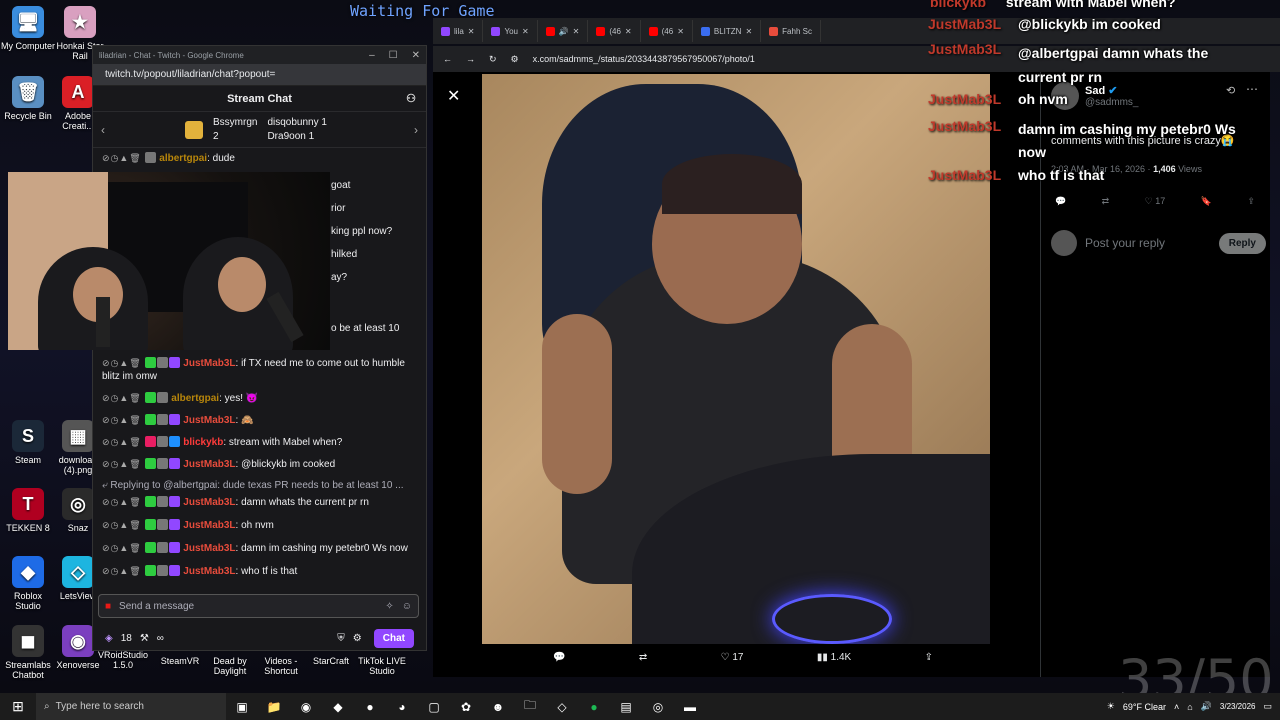 This screenshot has width=1280, height=720. What do you see at coordinates (1267, 706) in the screenshot?
I see `notifications-icon: ▭` at bounding box center [1267, 706].